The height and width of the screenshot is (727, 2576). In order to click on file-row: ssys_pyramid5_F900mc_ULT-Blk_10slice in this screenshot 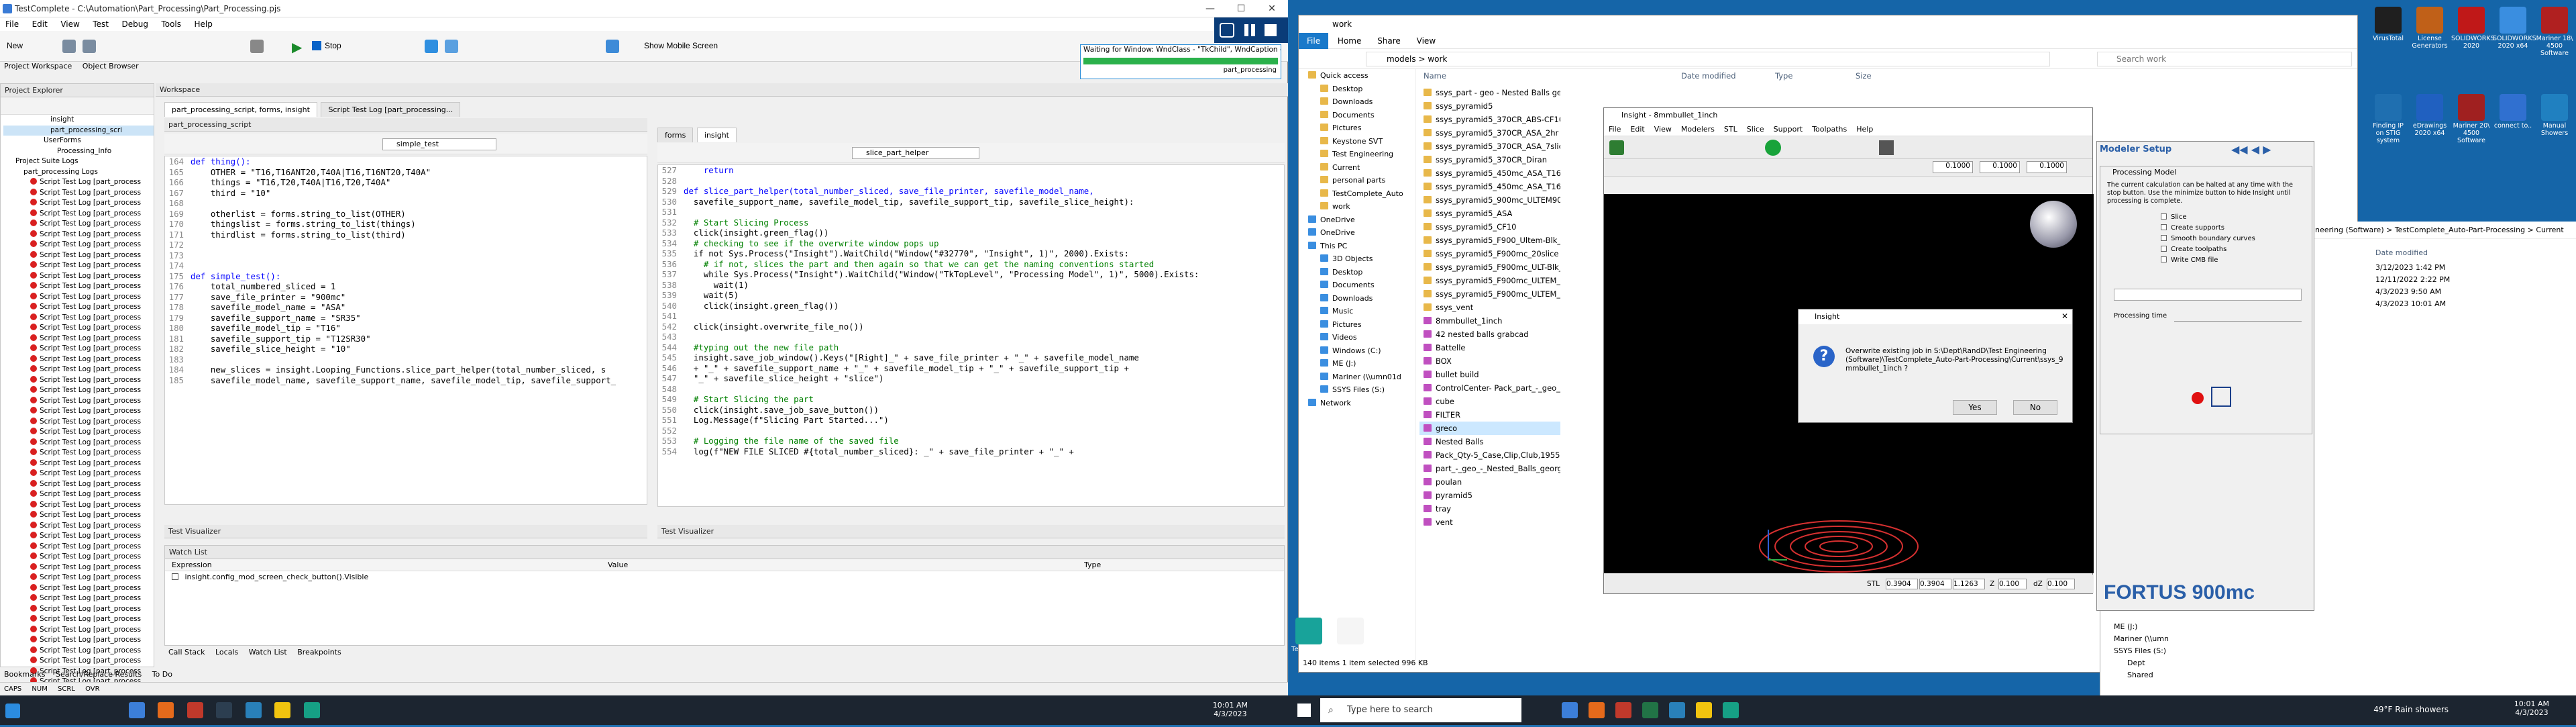, I will do `click(1489, 267)`.